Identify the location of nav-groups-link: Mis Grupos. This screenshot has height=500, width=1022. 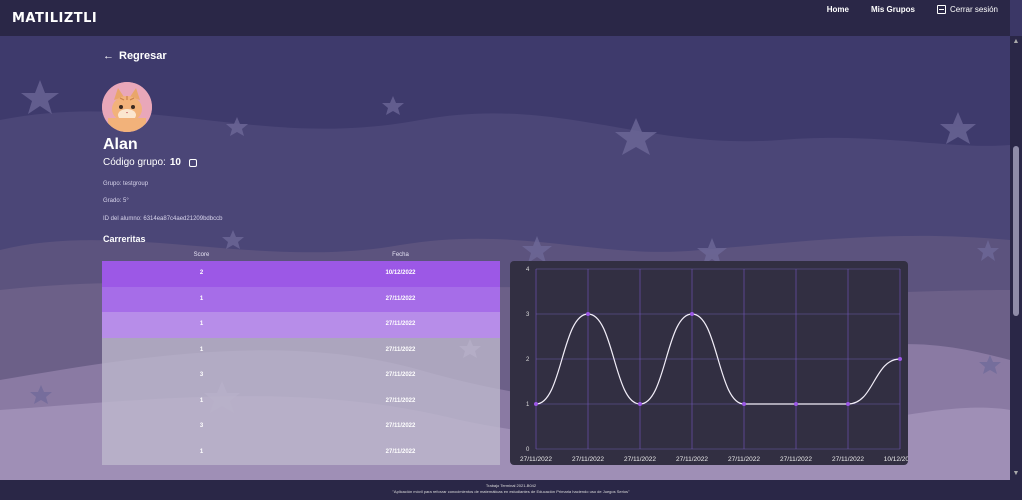
(893, 9).